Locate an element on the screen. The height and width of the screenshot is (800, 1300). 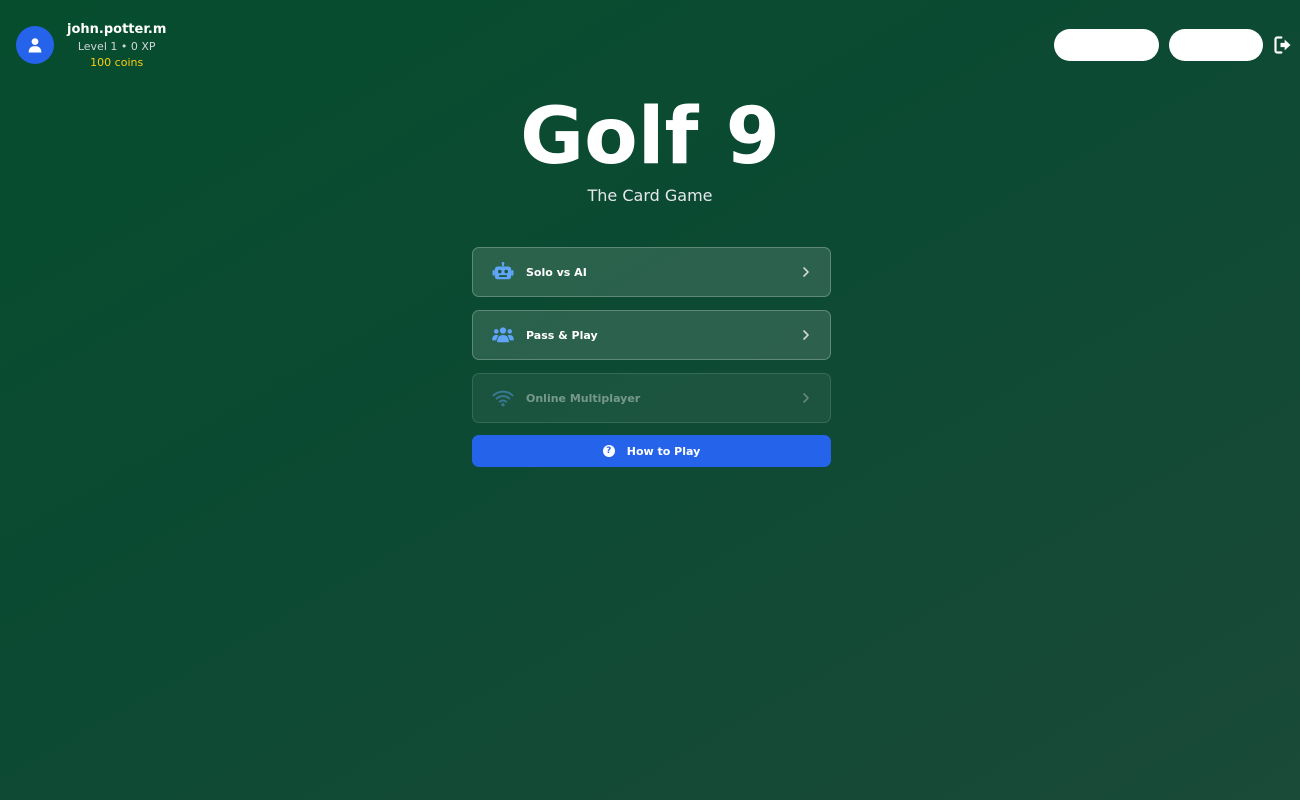
user-info: john.potter.m Level 1 • 0 XP 100 coins is located at coordinates (116, 46).